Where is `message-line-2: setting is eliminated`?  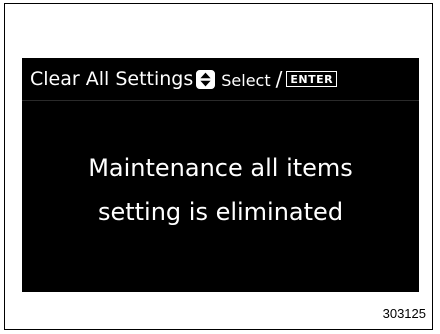
message-line-2: setting is eliminated is located at coordinates (220, 211).